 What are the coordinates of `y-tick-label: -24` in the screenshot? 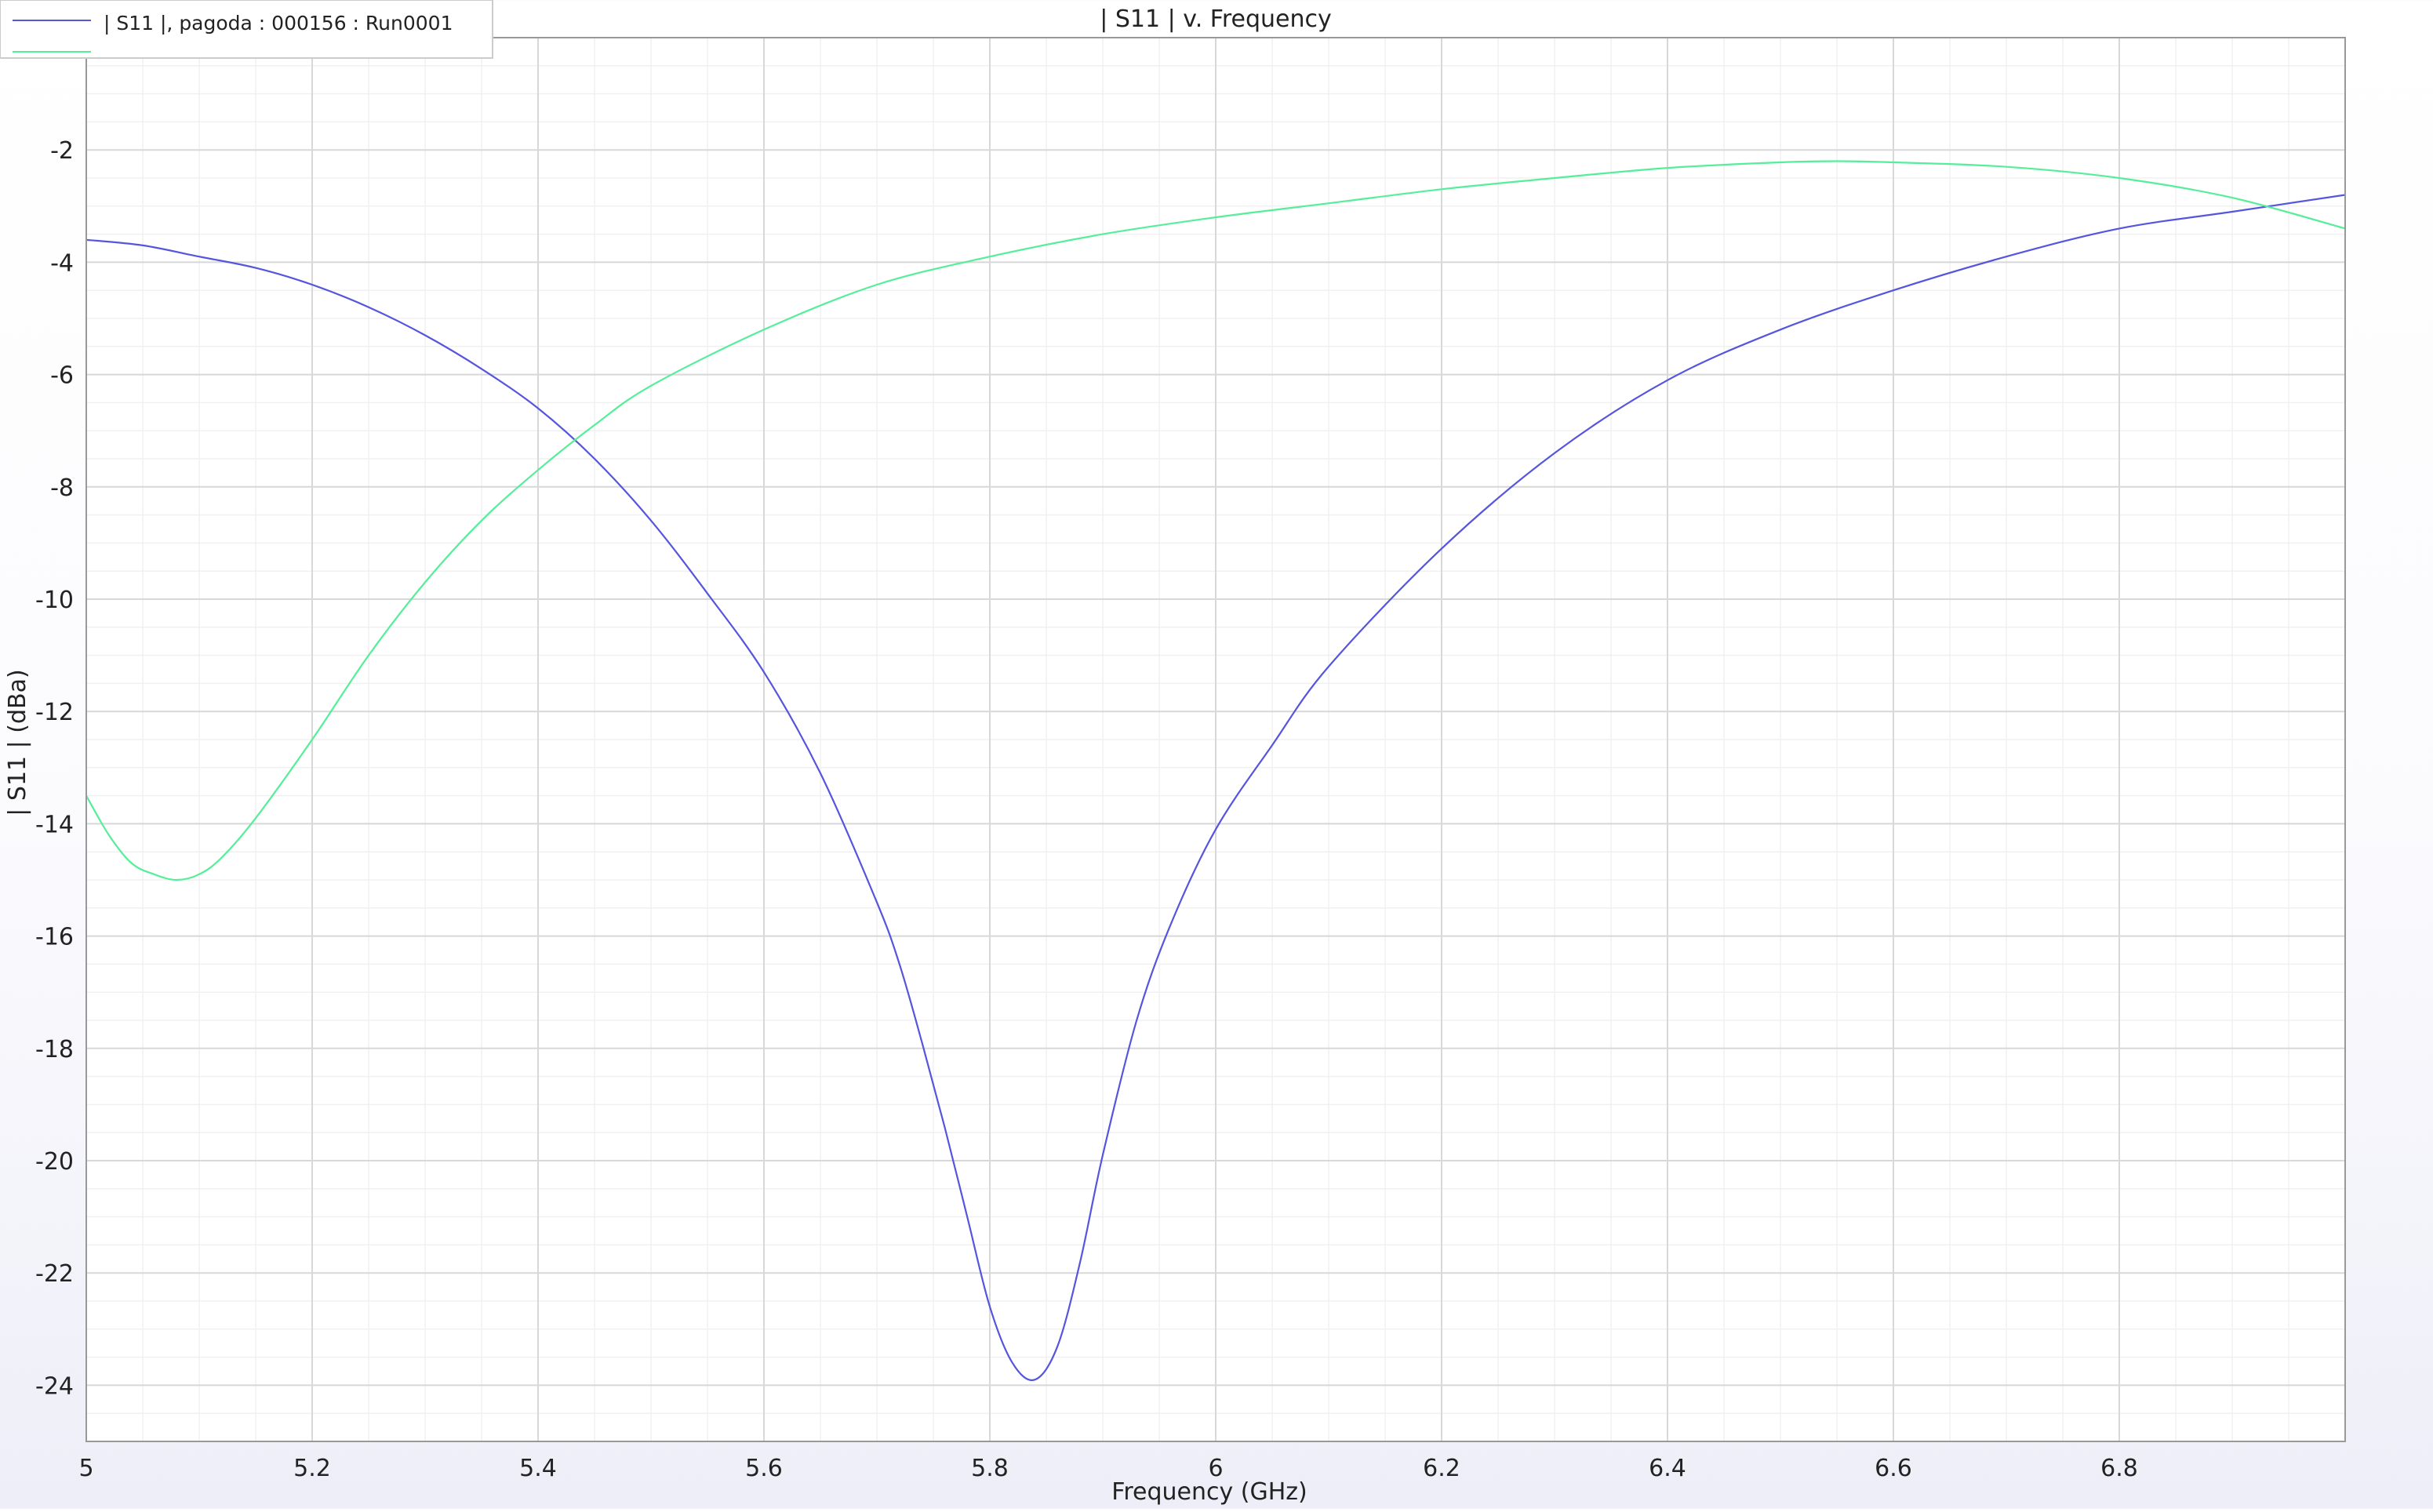 It's located at (55, 1386).